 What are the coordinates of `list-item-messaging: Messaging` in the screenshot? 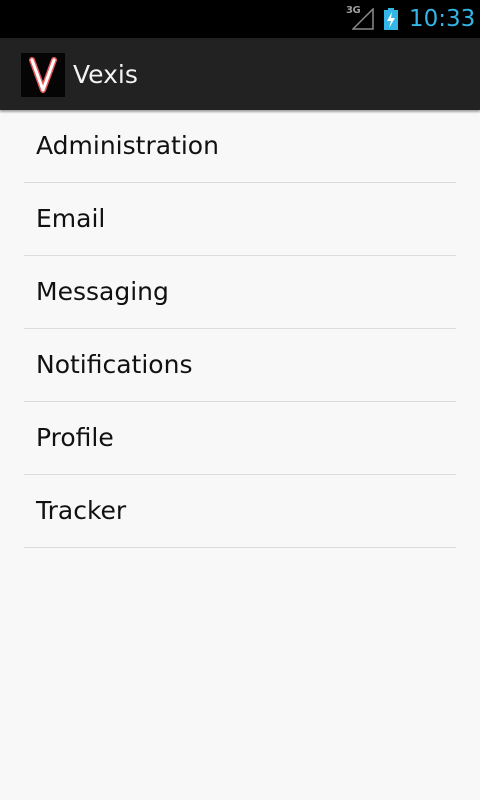 It's located at (240, 292).